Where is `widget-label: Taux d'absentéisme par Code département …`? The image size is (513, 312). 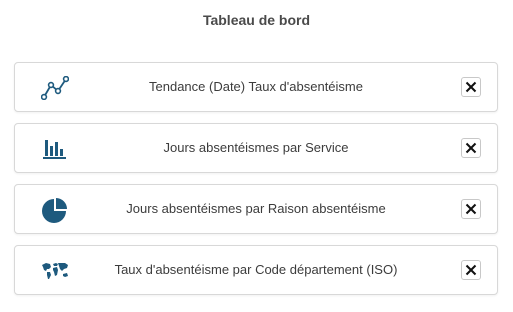 widget-label: Taux d'absentéisme par Code département … is located at coordinates (256, 269).